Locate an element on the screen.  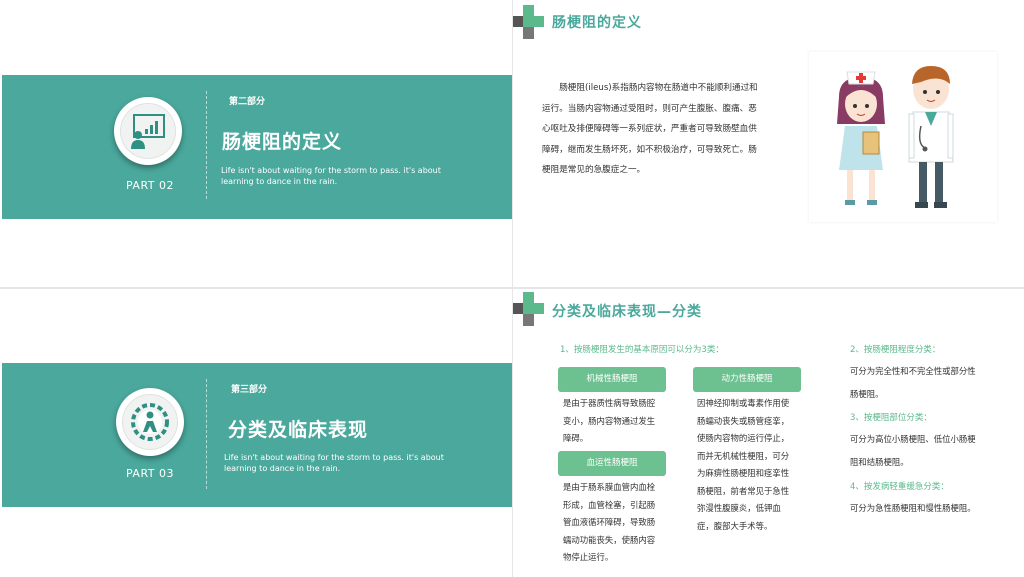
location-text: 可分为高位小肠梗阻、低位小肠梗阻和结肠梗阻。 is located at coordinates (913, 450).